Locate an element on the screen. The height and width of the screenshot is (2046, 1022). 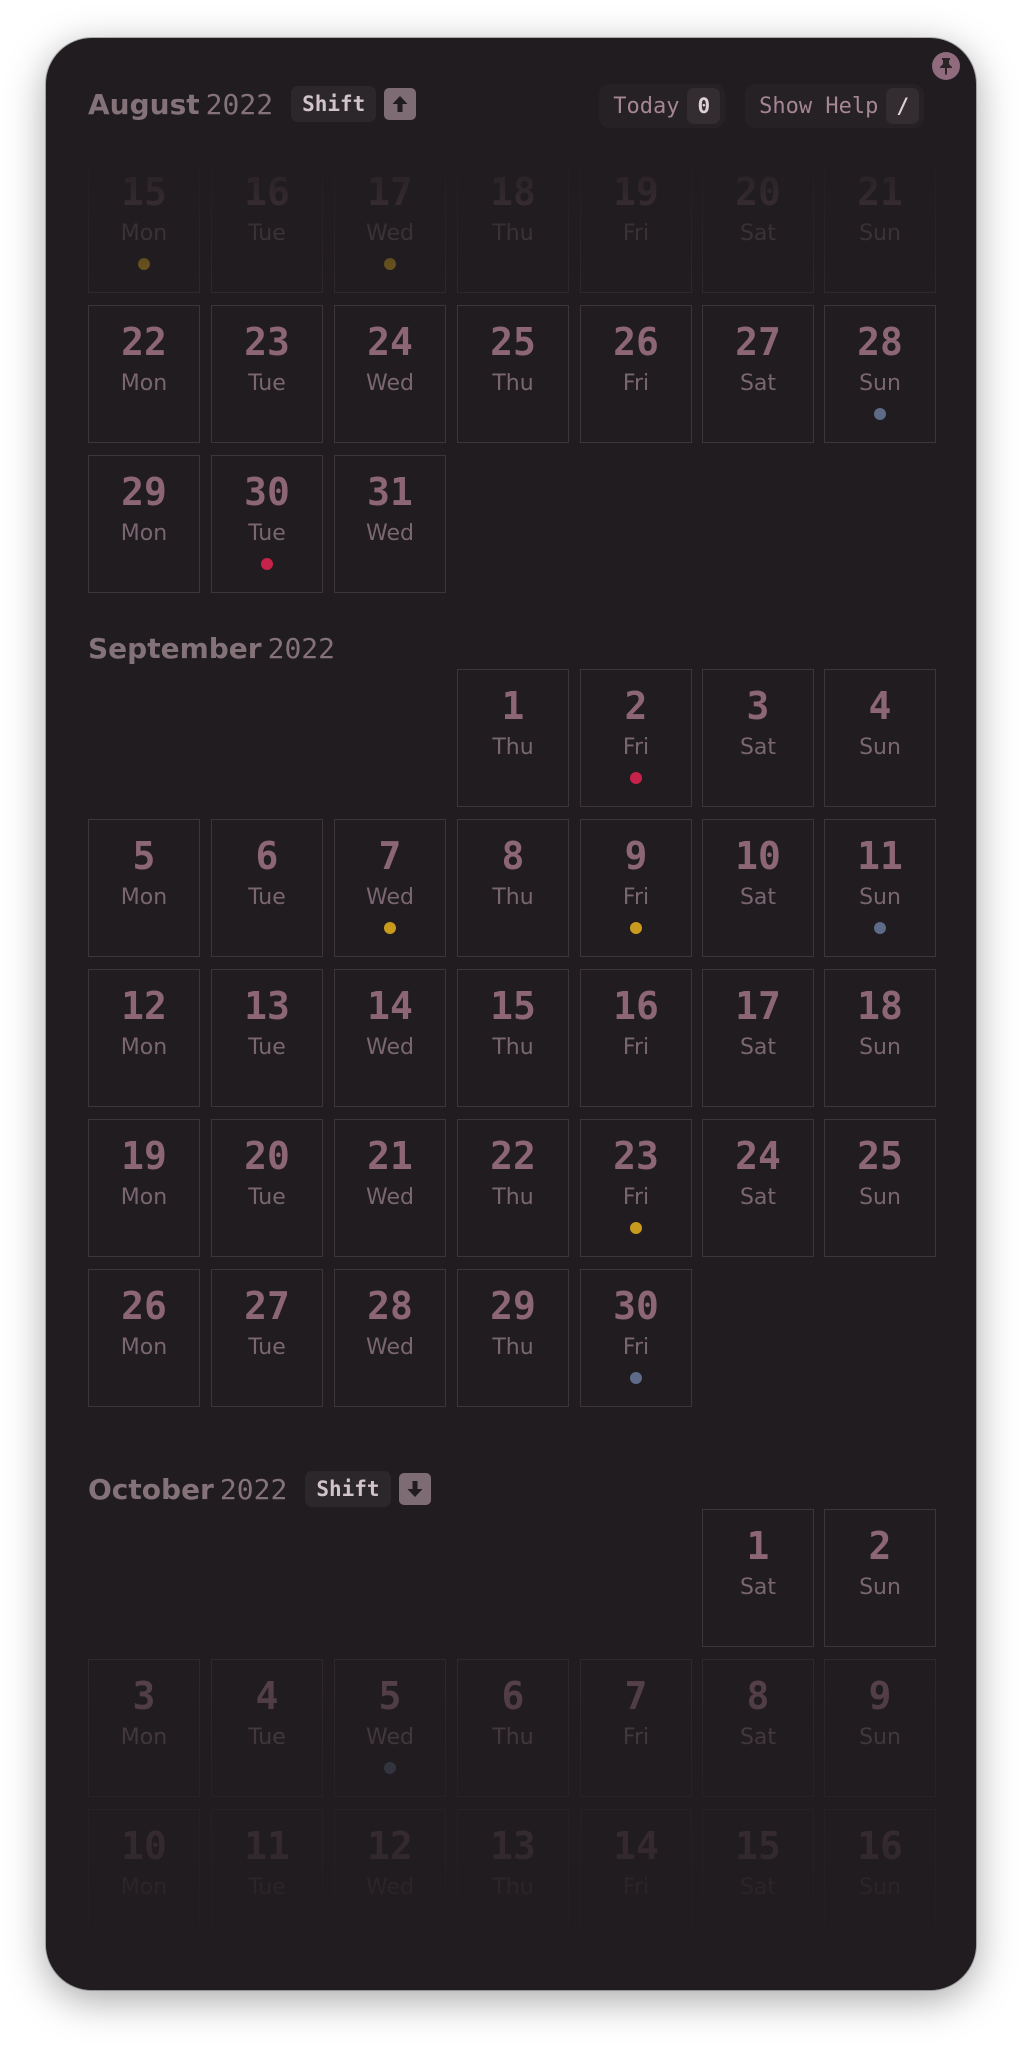
day-cell-august-16: 16 Tue is located at coordinates (267, 224).